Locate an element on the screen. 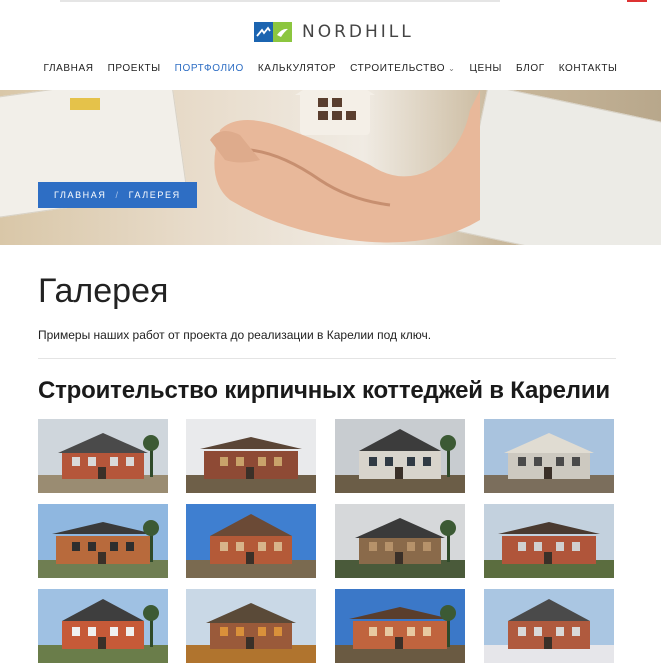 The width and height of the screenshot is (661, 668). nav-construction-label: СТРОИТЕЛЬСТВО is located at coordinates (398, 68).